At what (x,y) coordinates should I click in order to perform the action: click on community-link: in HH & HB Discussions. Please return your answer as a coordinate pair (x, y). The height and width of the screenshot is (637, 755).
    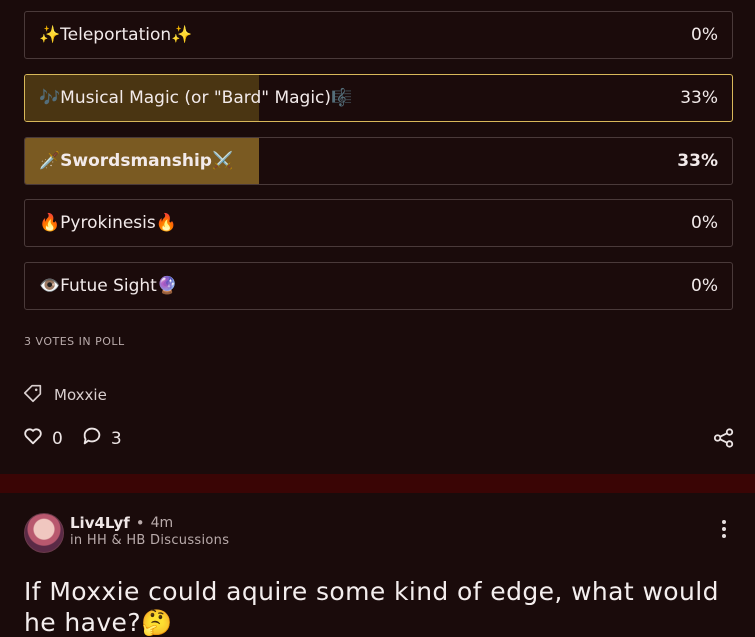
    Looking at the image, I should click on (149, 540).